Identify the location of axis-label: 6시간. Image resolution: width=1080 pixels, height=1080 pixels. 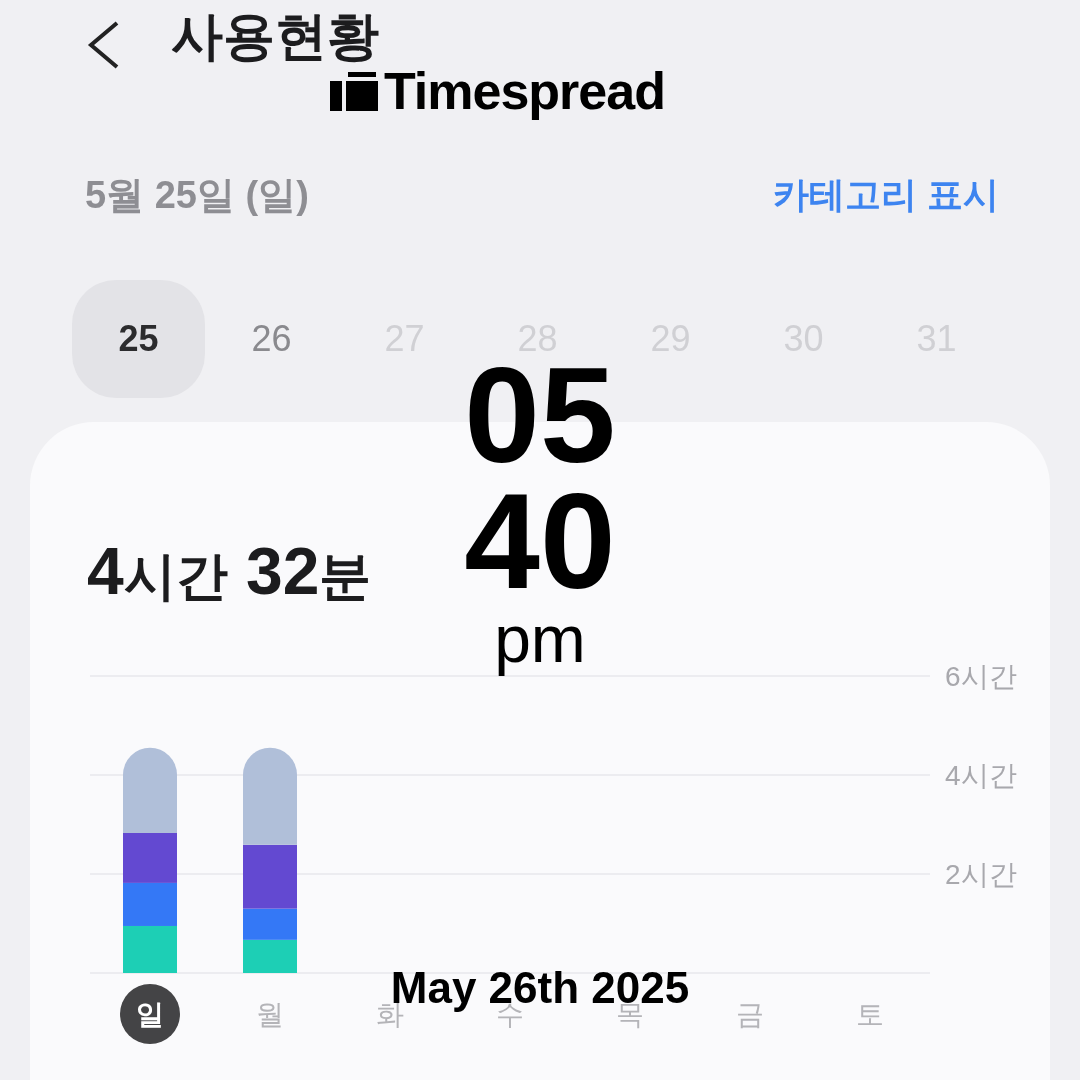
(981, 676).